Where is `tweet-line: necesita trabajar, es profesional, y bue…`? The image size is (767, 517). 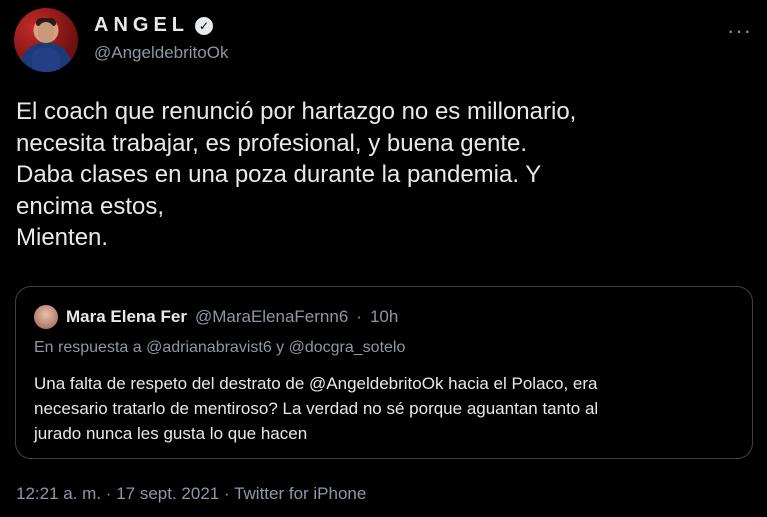
tweet-line: necesita trabajar, es profesional, y bue… is located at coordinates (272, 143).